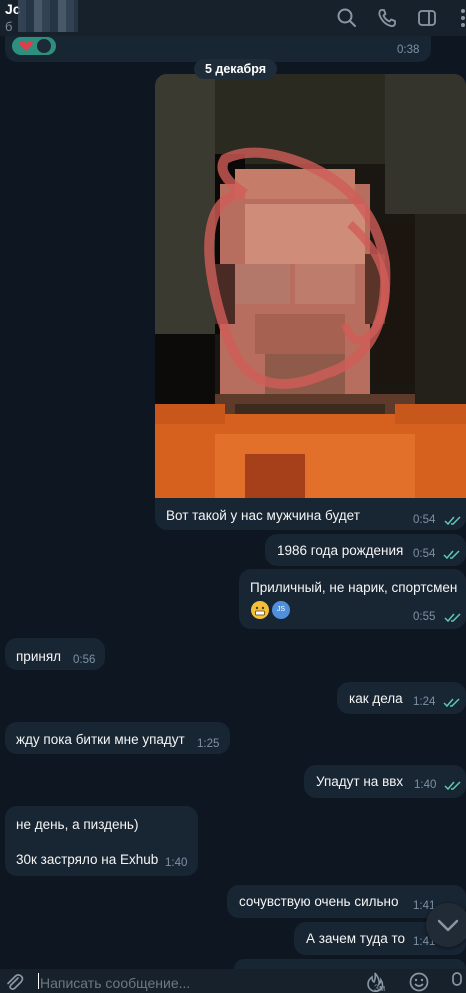 This screenshot has width=466, height=993. I want to click on search-icon, so click(347, 18).